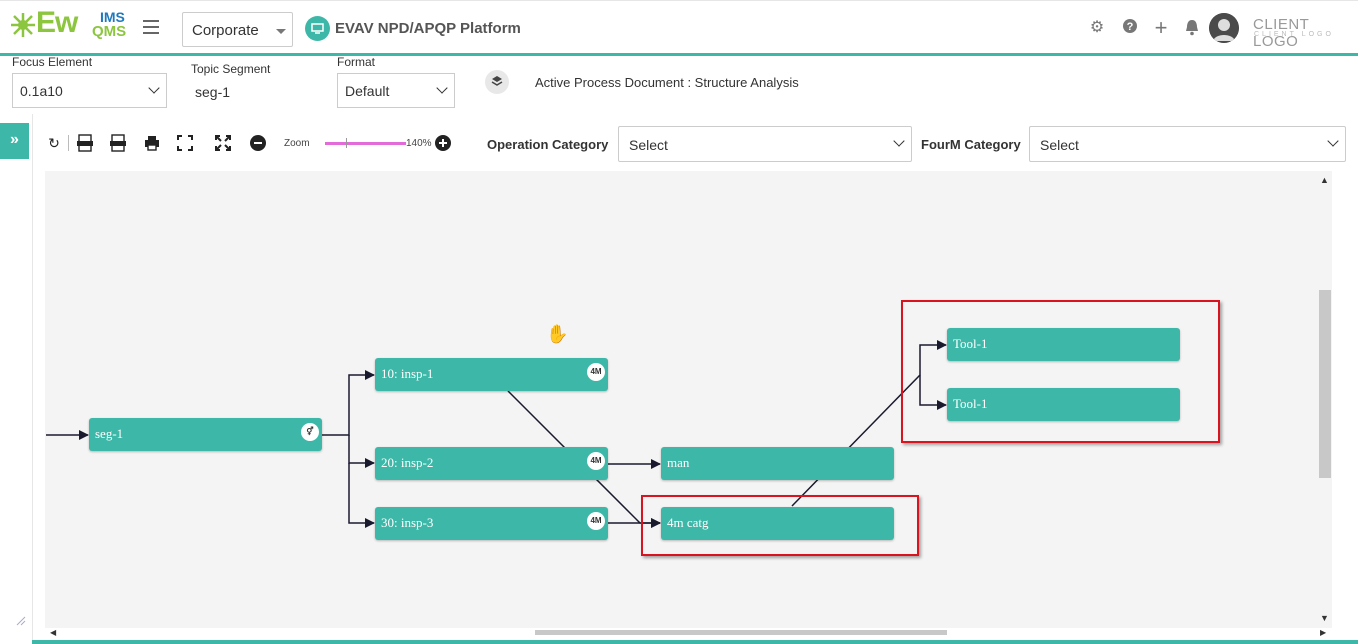 The height and width of the screenshot is (644, 1358). Describe the element at coordinates (205, 434) in the screenshot. I see `node-seg-1: seg-1 ⚥` at that location.